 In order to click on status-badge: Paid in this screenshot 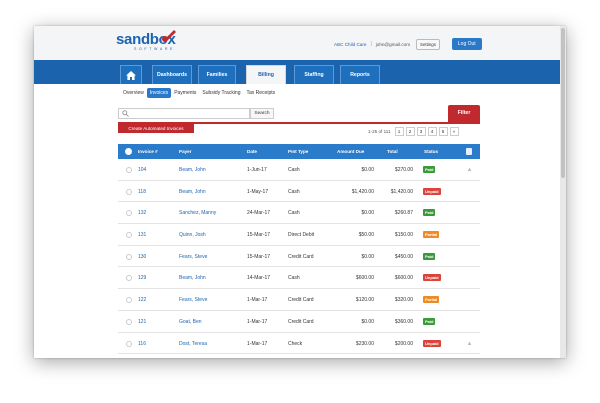, I will do `click(429, 321)`.